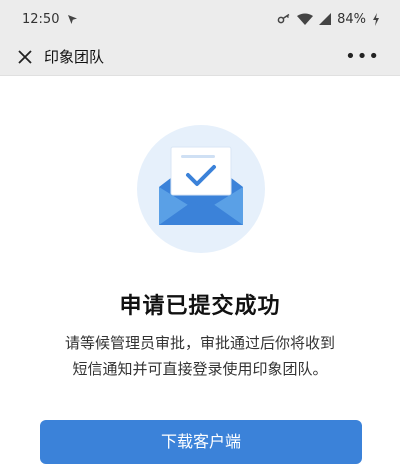 This screenshot has width=400, height=464. I want to click on download-client-button: 下载客户端, so click(201, 442).